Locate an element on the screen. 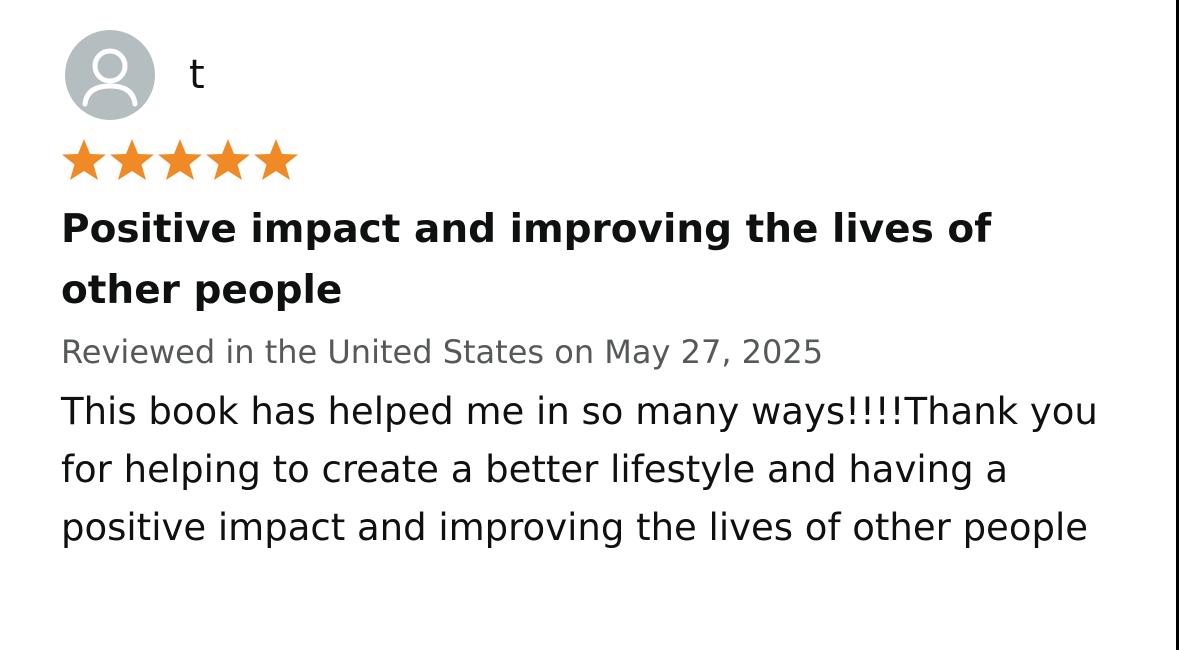 The image size is (1179, 650). star-rating is located at coordinates (180, 160).